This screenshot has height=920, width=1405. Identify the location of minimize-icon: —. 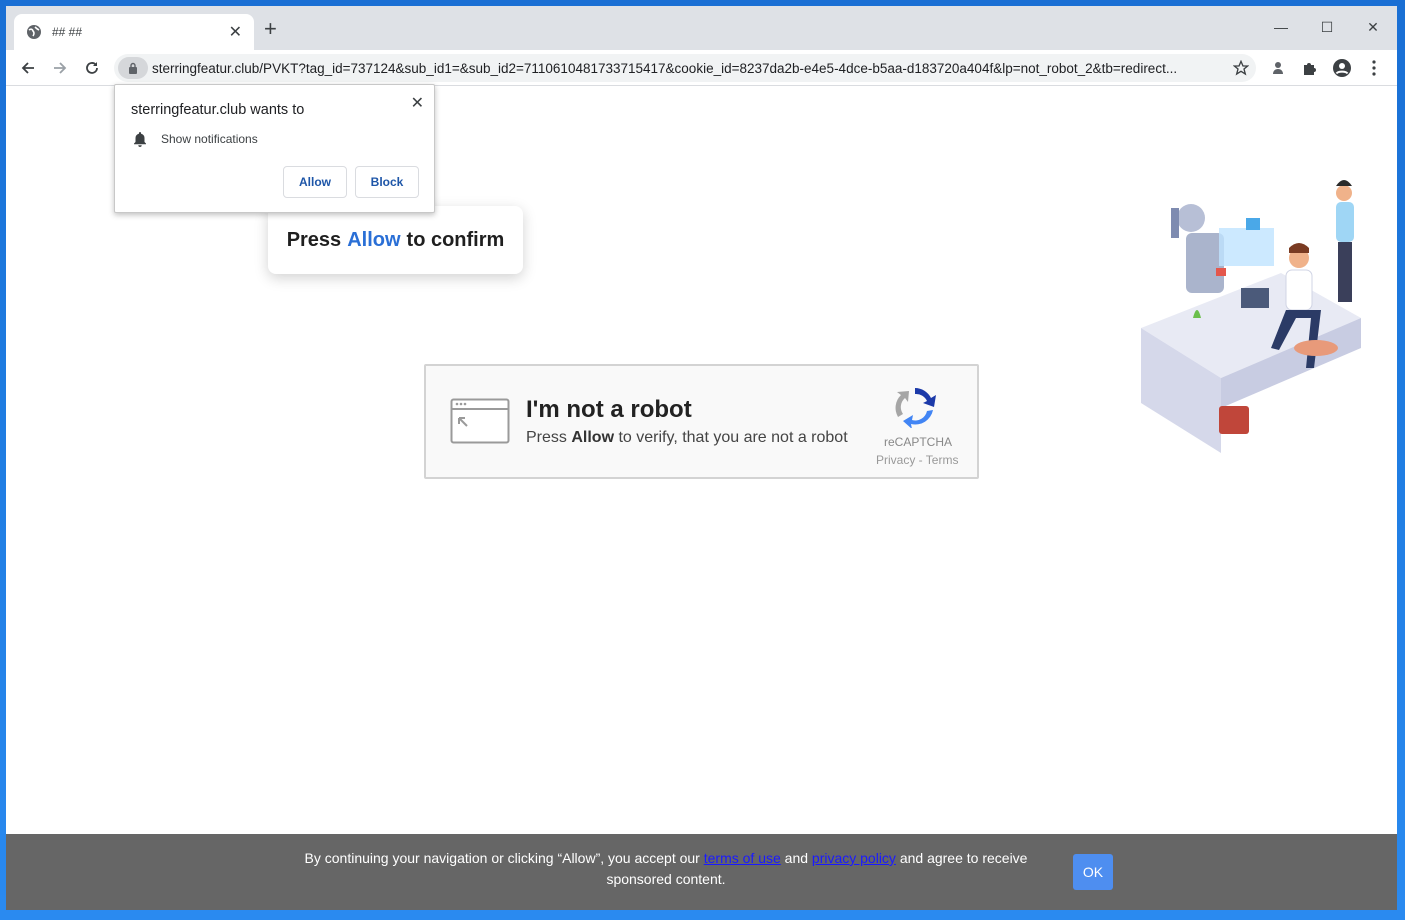
(1281, 27).